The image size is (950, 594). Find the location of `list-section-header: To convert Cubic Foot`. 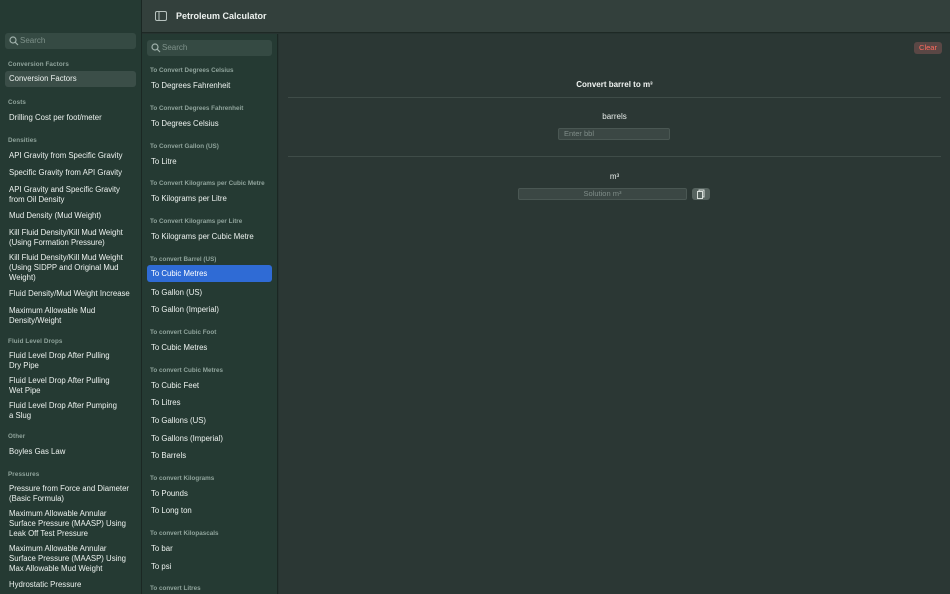

list-section-header: To convert Cubic Foot is located at coordinates (183, 332).